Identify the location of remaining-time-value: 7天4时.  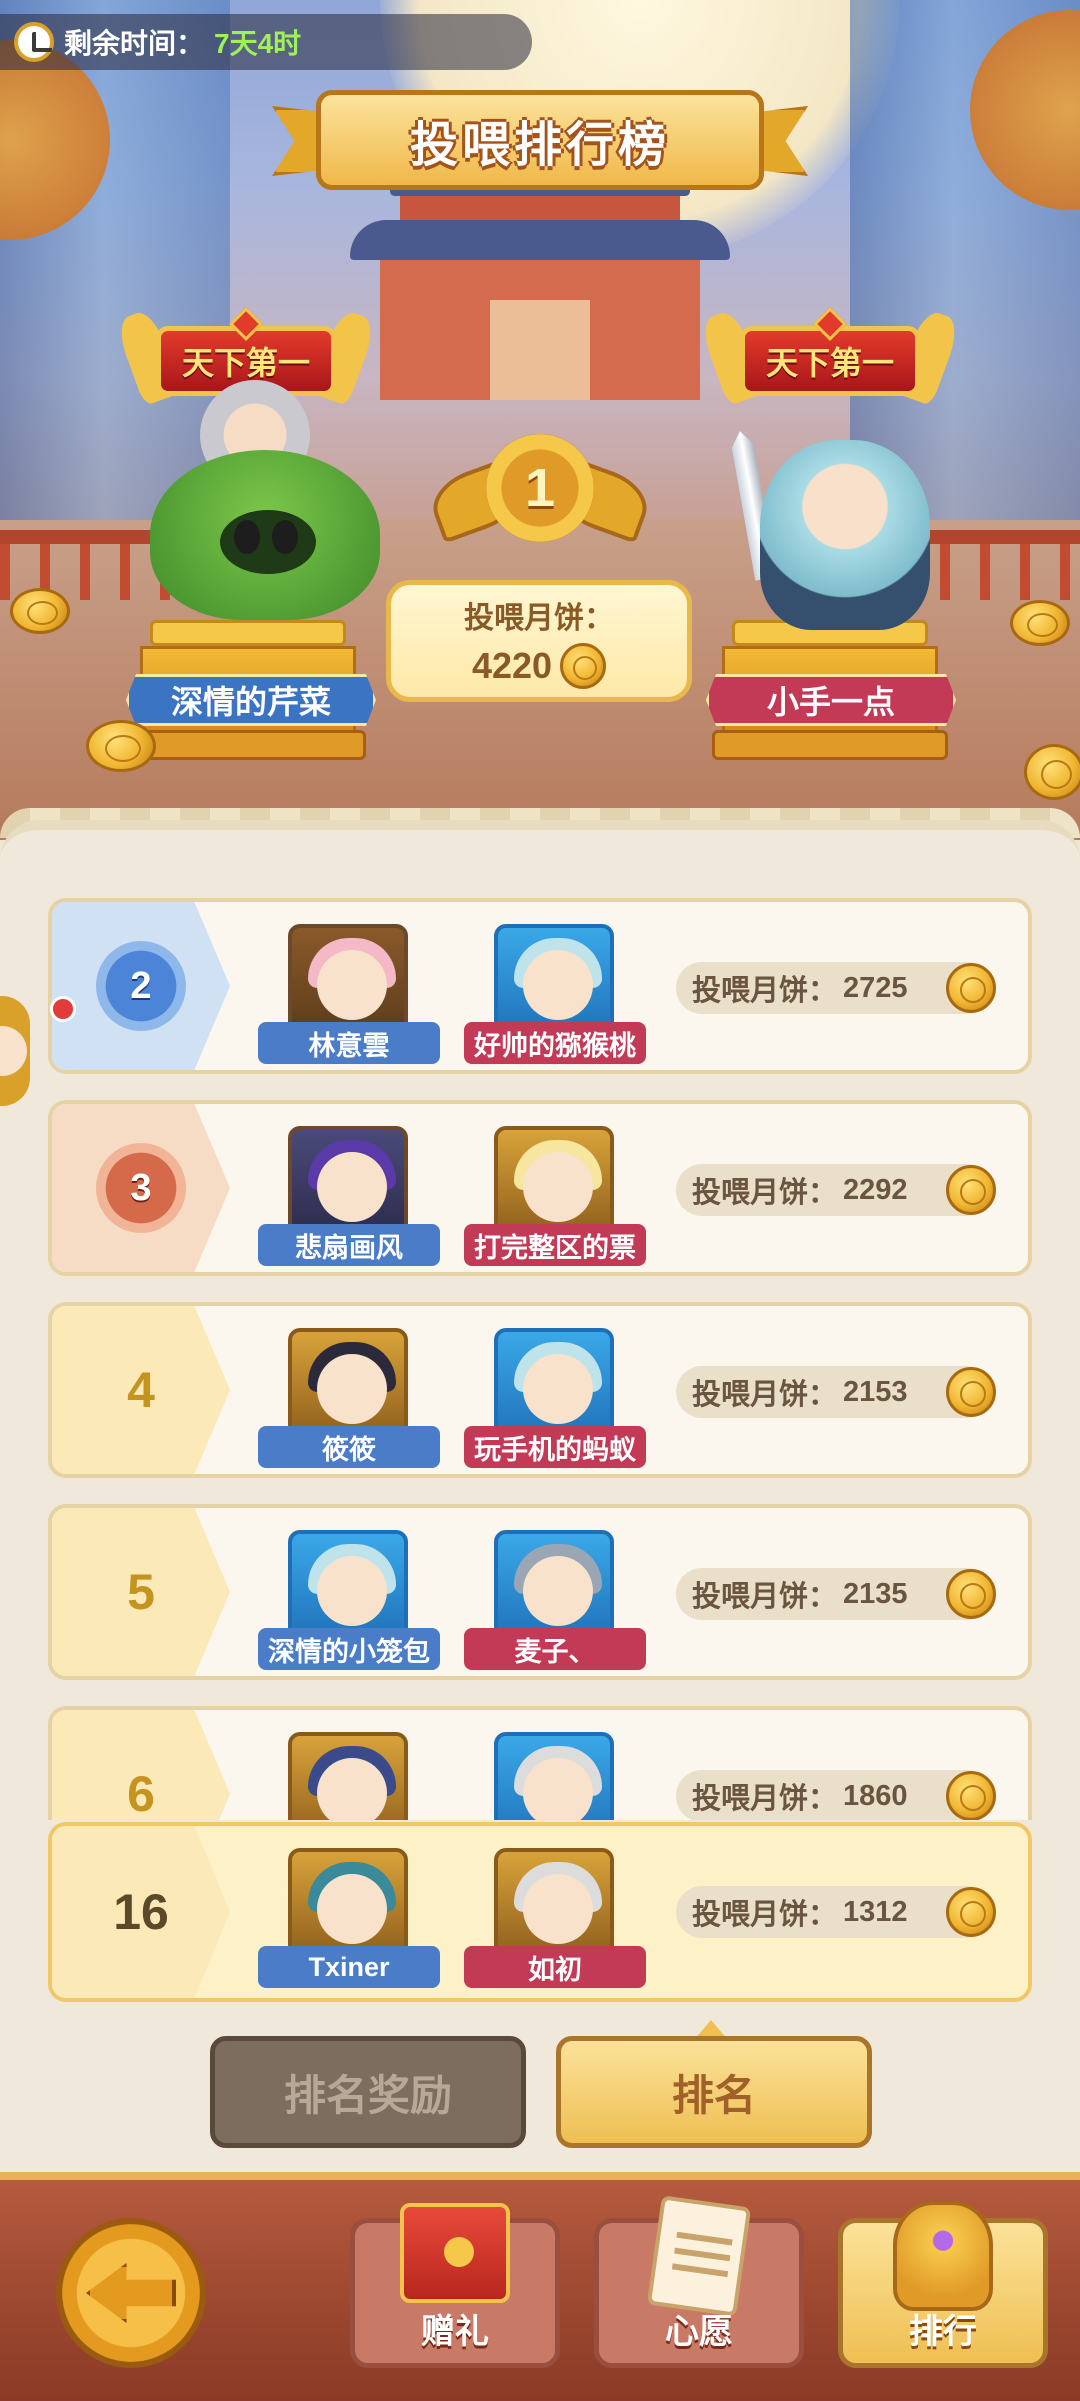
(258, 43).